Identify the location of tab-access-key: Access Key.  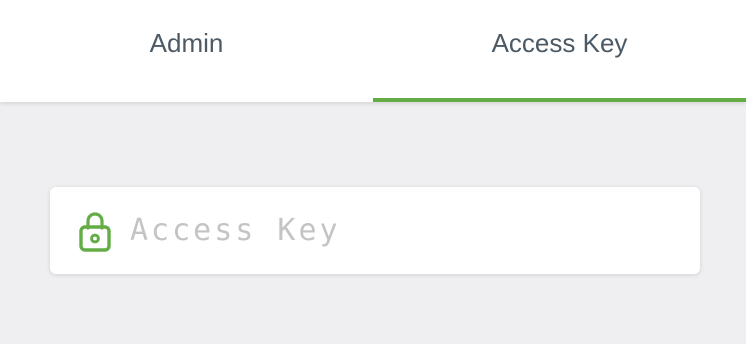
(559, 51).